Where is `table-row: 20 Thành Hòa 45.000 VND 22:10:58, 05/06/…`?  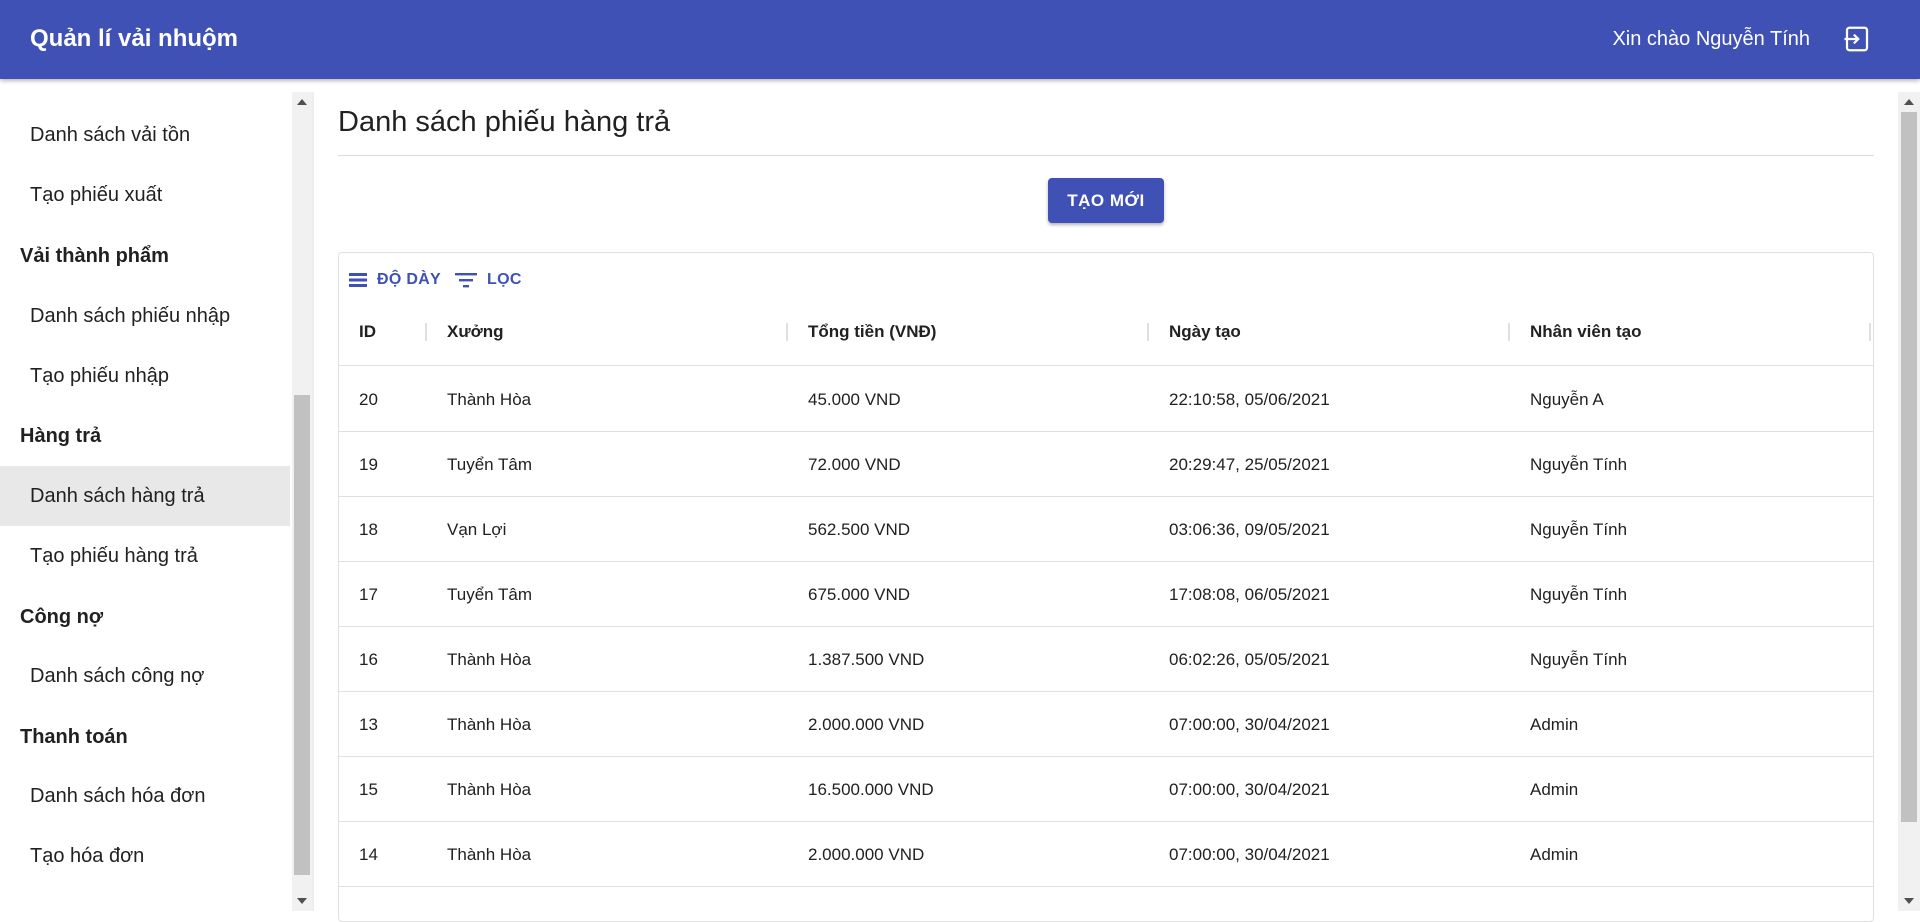
table-row: 20 Thành Hòa 45.000 VND 22:10:58, 05/06/… is located at coordinates (1106, 399).